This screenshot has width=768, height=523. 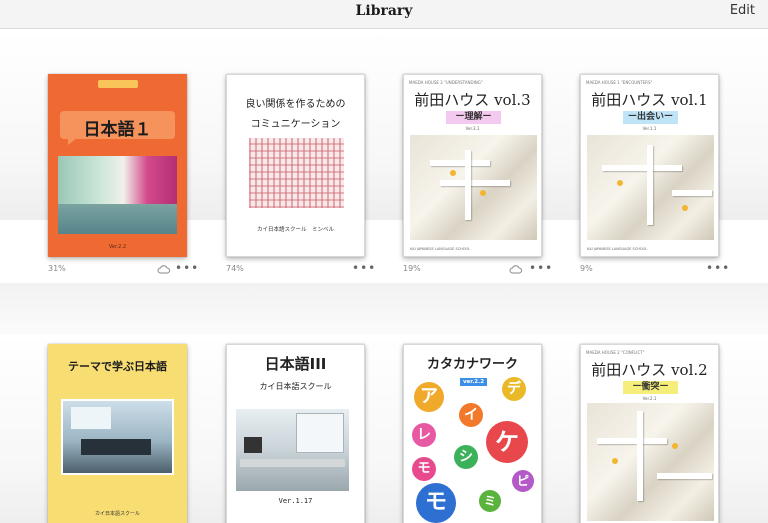 What do you see at coordinates (615, 352) in the screenshot?
I see `book-series-header: MAEDA HOUSE 2 "CONFLICT"` at bounding box center [615, 352].